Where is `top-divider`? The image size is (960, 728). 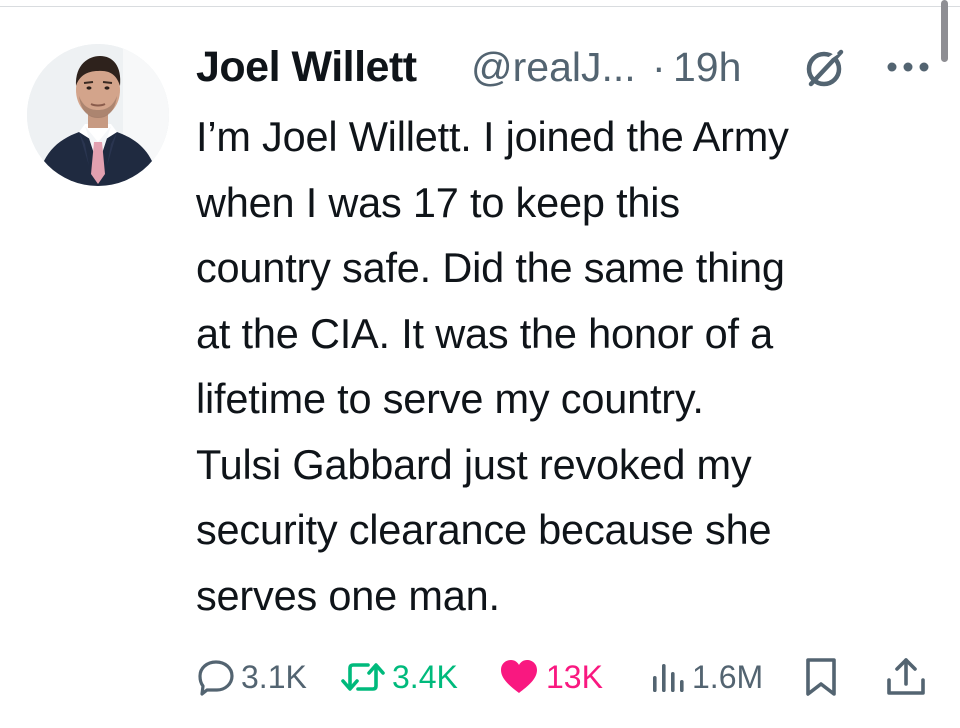
top-divider is located at coordinates (480, 6).